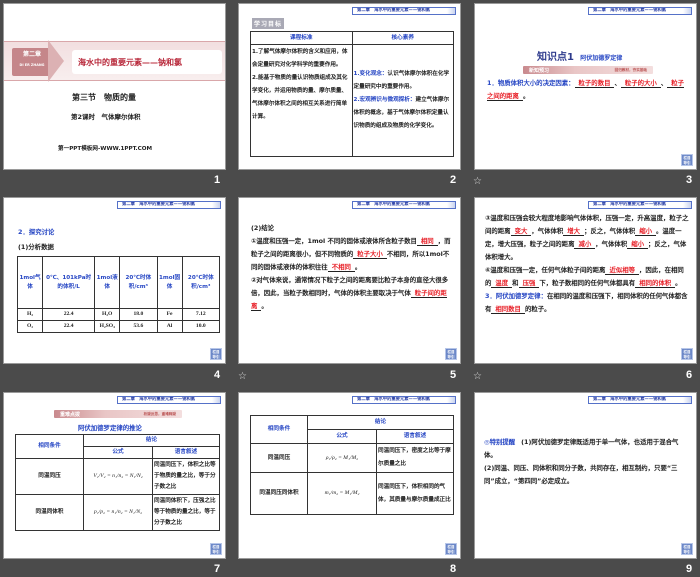 Image resolution: width=700 pixels, height=577 pixels. I want to click on slide-number: 8, so click(453, 569).